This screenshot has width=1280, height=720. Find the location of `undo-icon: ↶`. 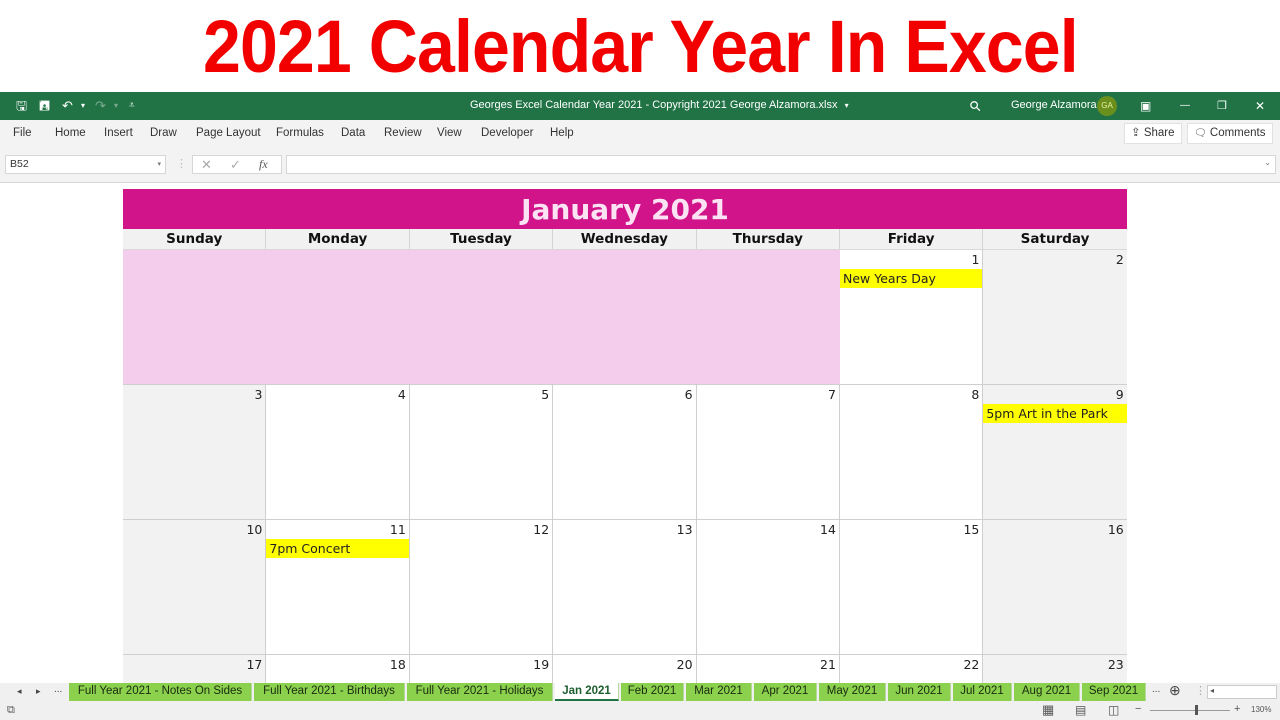

undo-icon: ↶ is located at coordinates (67, 106).